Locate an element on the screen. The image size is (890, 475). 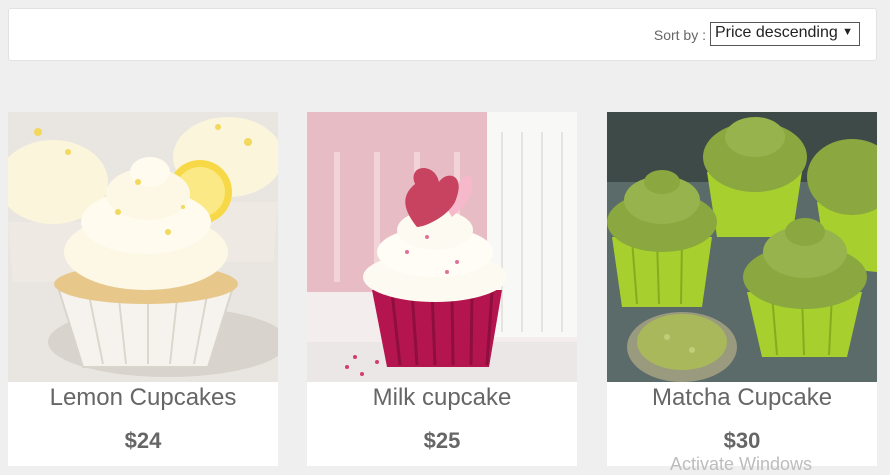
product-name: Matcha Cupcake is located at coordinates (742, 398).